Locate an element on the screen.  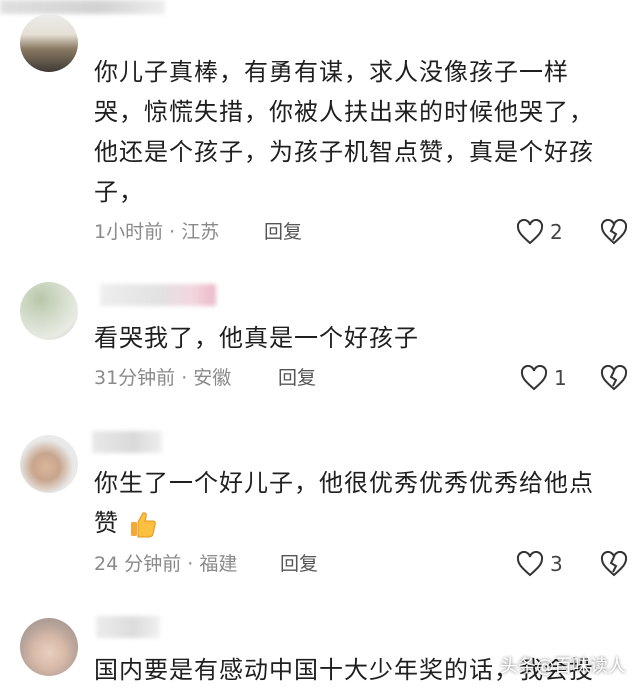
like-count: 3 is located at coordinates (556, 564).